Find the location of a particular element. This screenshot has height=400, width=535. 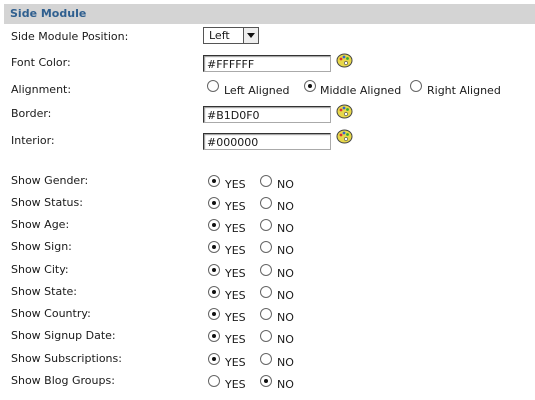

font-color-label: Font Color: is located at coordinates (41, 62).